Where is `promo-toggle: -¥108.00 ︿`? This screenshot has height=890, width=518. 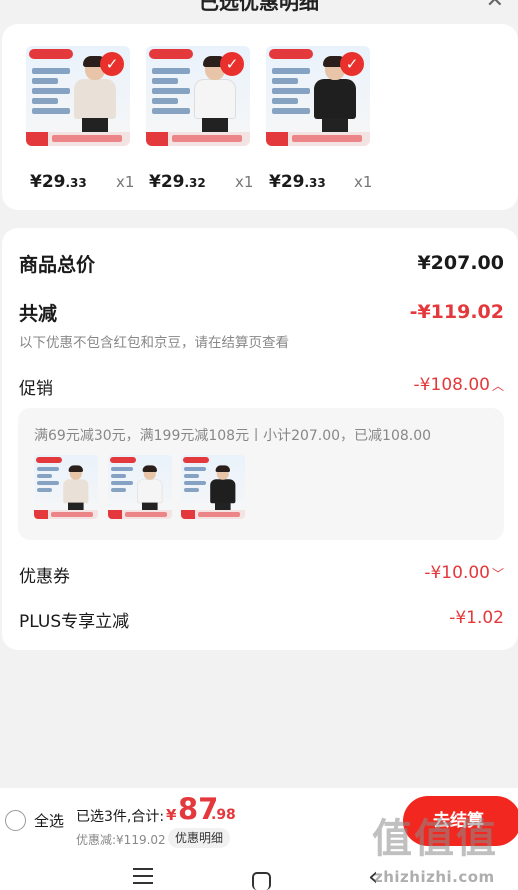
promo-toggle: -¥108.00 ︿ is located at coordinates (459, 385).